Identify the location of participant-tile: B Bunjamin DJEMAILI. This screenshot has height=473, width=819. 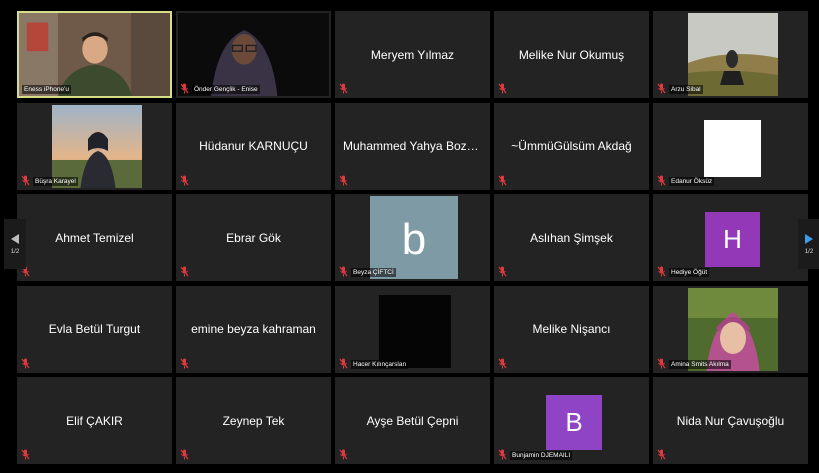
(571, 420).